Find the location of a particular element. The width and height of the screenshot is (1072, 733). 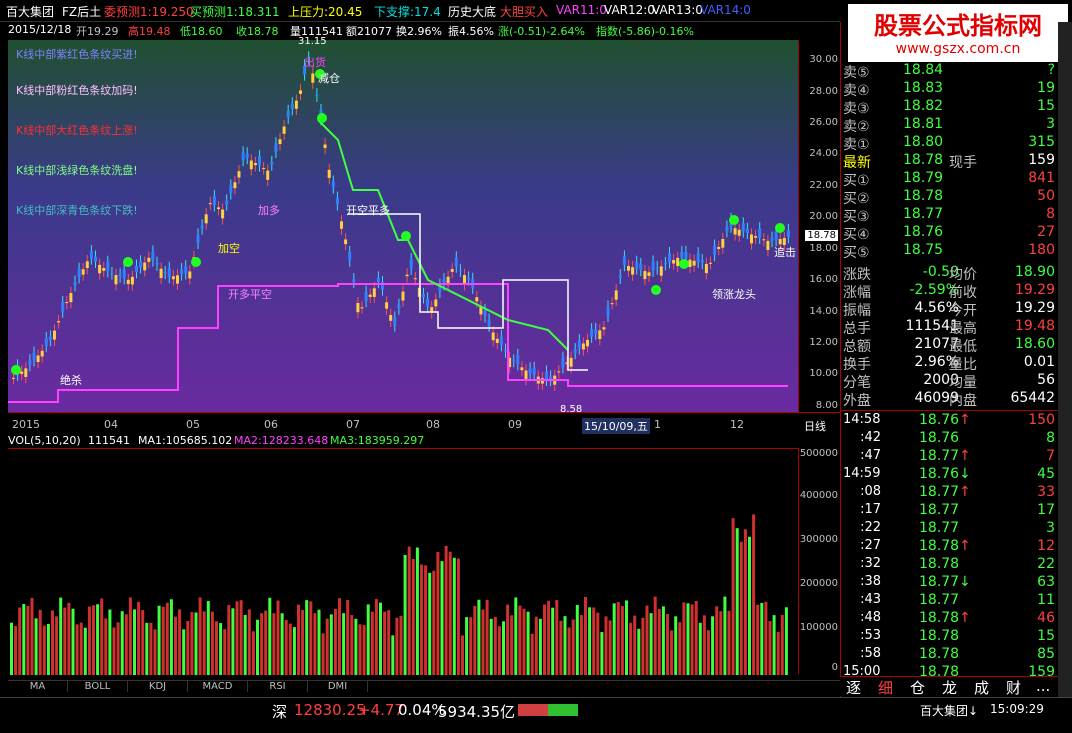

stat-label: 涨幅 is located at coordinates (857, 293).